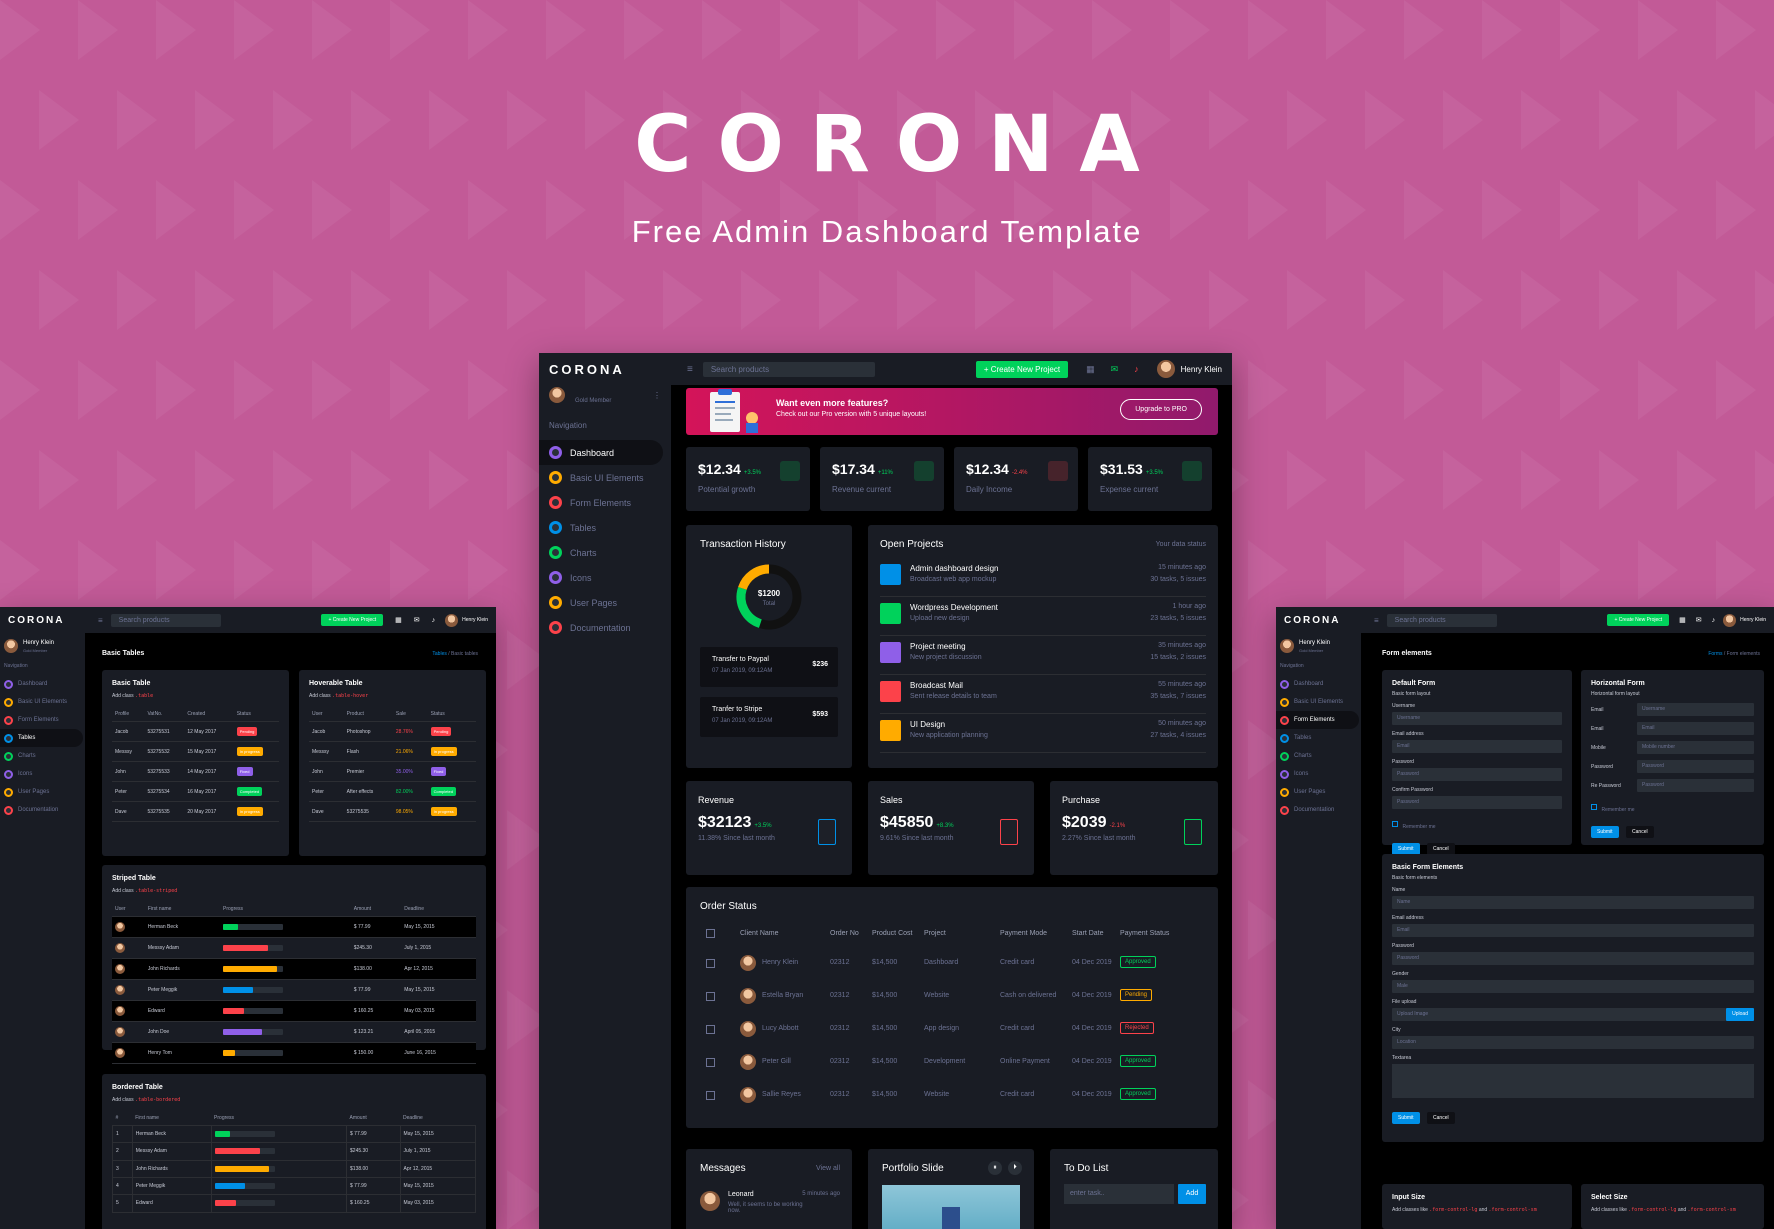 This screenshot has width=1774, height=1229. What do you see at coordinates (195, 811) in the screenshot?
I see `table-row: Dave 53275535 20 May 2017 In progress` at bounding box center [195, 811].